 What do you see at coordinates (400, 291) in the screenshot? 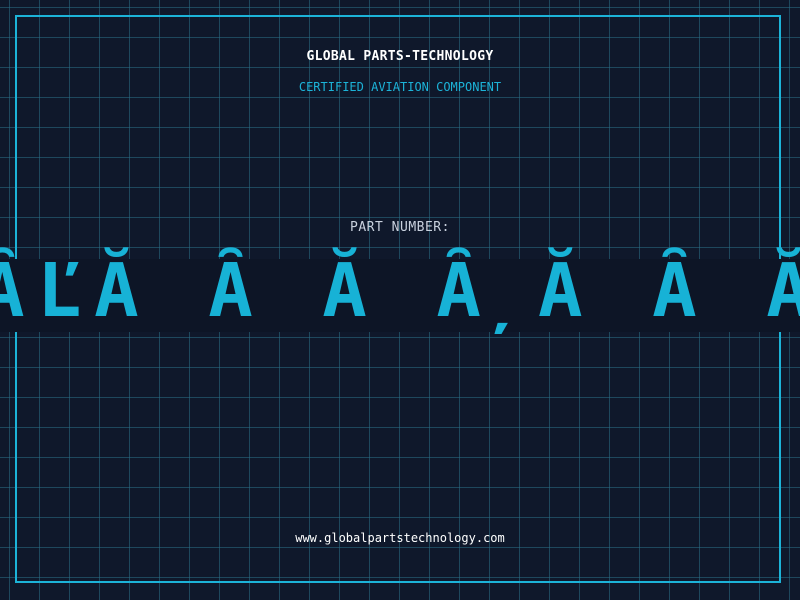
I see `part-number-value: ȂĽĂ Ȃ Ă Ȃ̦Ă Ȃ Ă ȂźĂ` at bounding box center [400, 291].